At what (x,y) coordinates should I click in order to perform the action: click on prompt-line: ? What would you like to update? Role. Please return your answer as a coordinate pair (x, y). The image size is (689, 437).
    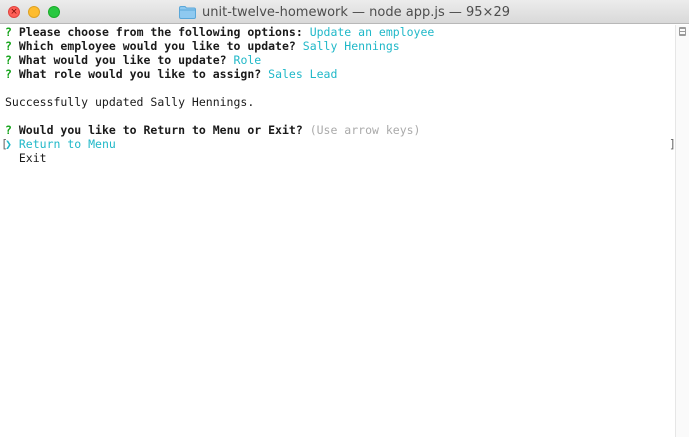
    Looking at the image, I should click on (340, 60).